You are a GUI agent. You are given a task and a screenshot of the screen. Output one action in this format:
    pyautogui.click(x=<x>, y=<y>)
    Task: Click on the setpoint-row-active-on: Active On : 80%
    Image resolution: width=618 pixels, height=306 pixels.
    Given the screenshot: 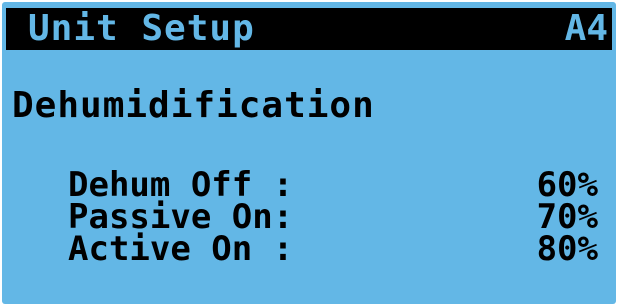 What is the action you would take?
    pyautogui.click(x=333, y=249)
    